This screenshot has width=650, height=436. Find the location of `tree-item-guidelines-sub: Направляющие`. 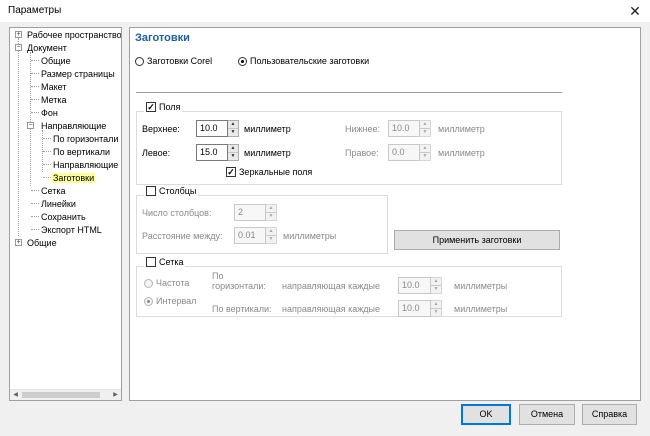

tree-item-guidelines-sub: Направляющие is located at coordinates (85, 165).